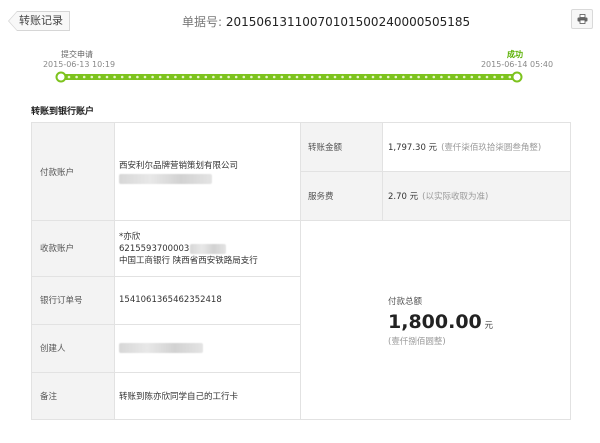  I want to click on creator-label: 创建人, so click(73, 348).